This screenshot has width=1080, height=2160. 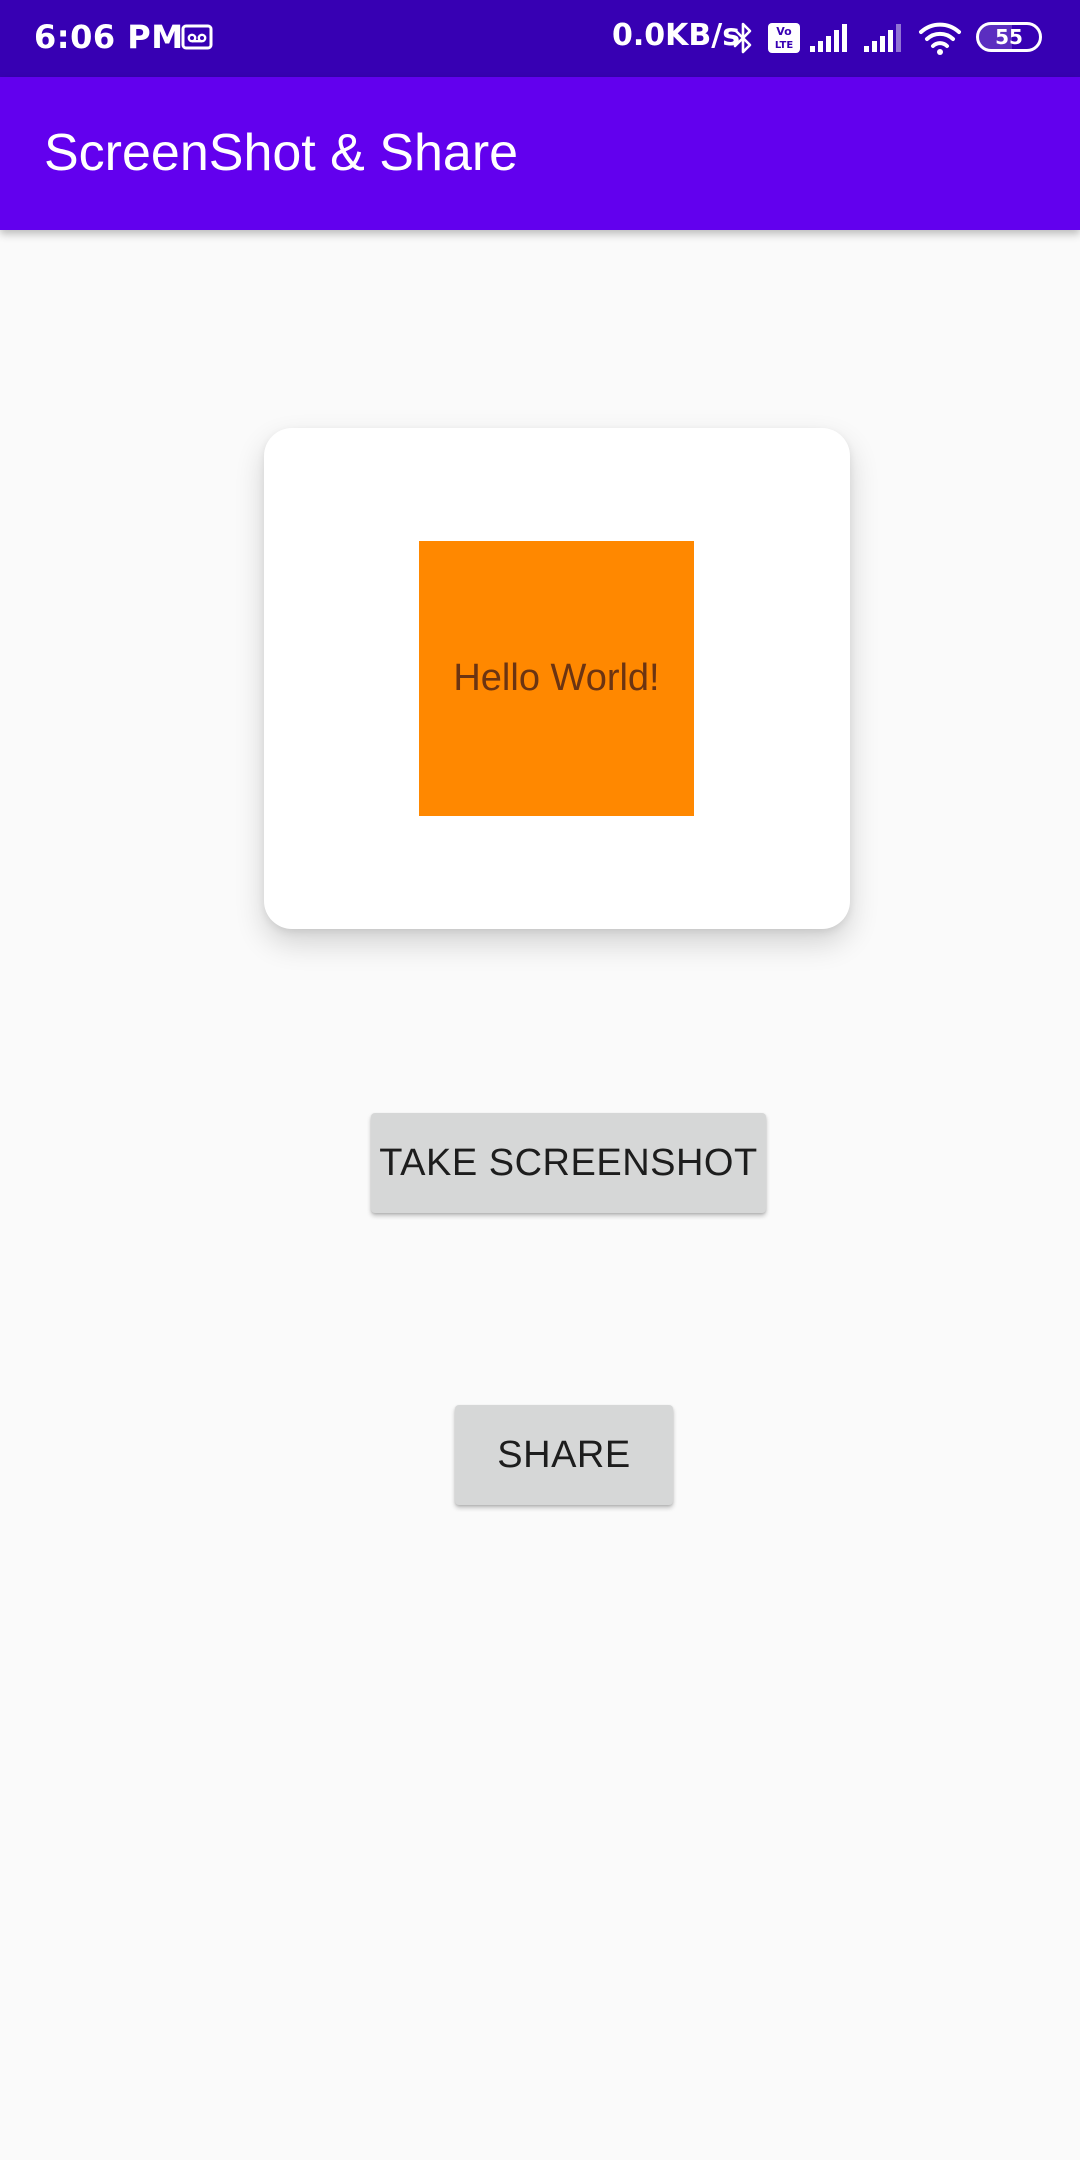 I want to click on status-time: 6:06 PM, so click(x=109, y=37).